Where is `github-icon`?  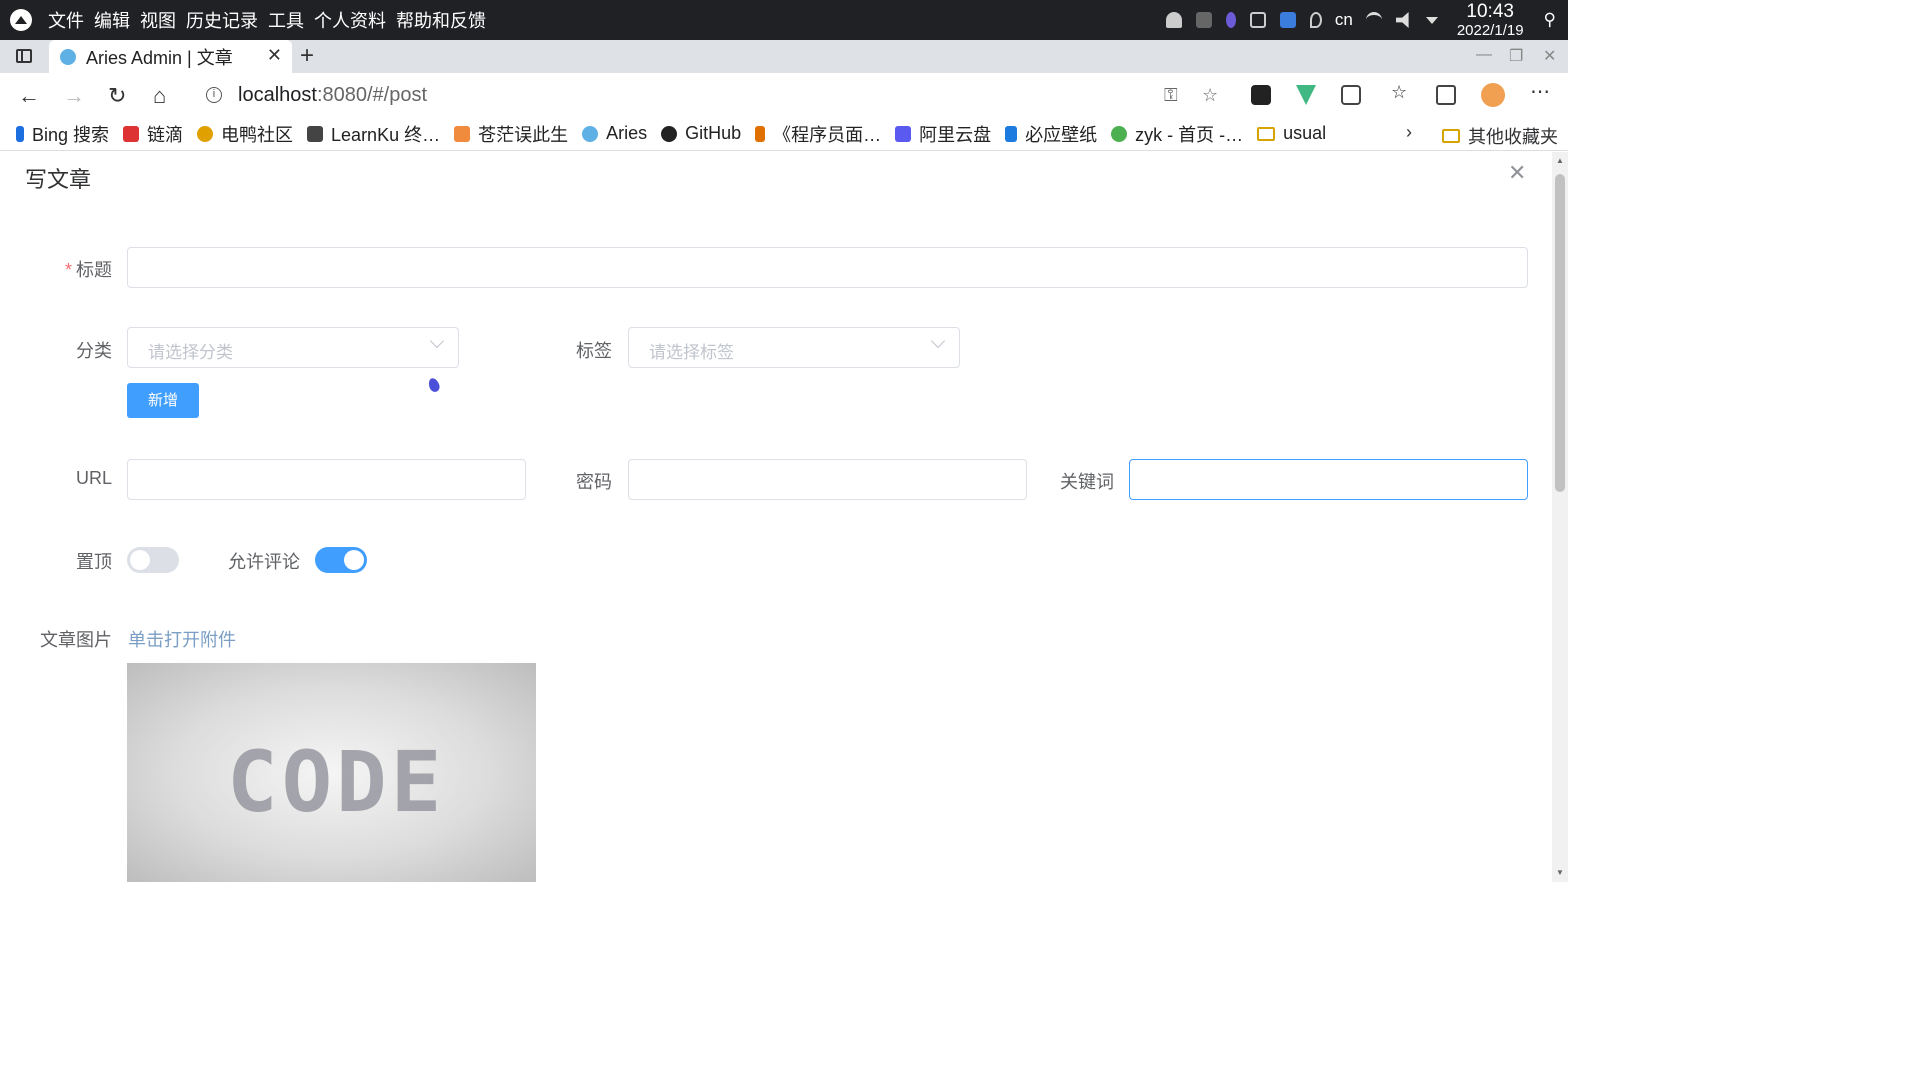 github-icon is located at coordinates (669, 133).